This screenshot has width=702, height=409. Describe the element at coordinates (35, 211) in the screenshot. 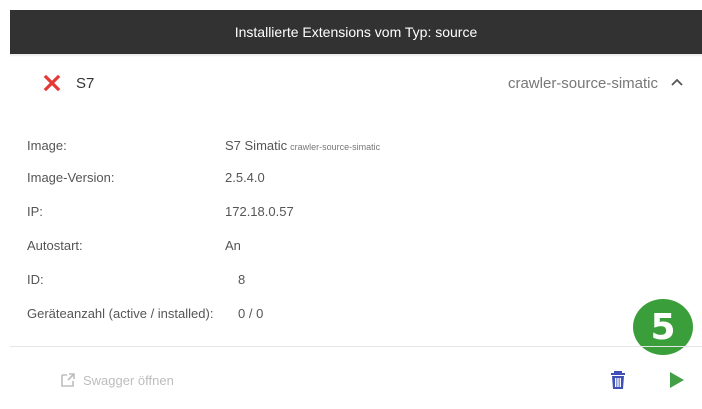

I see `ip-label: IP:` at that location.